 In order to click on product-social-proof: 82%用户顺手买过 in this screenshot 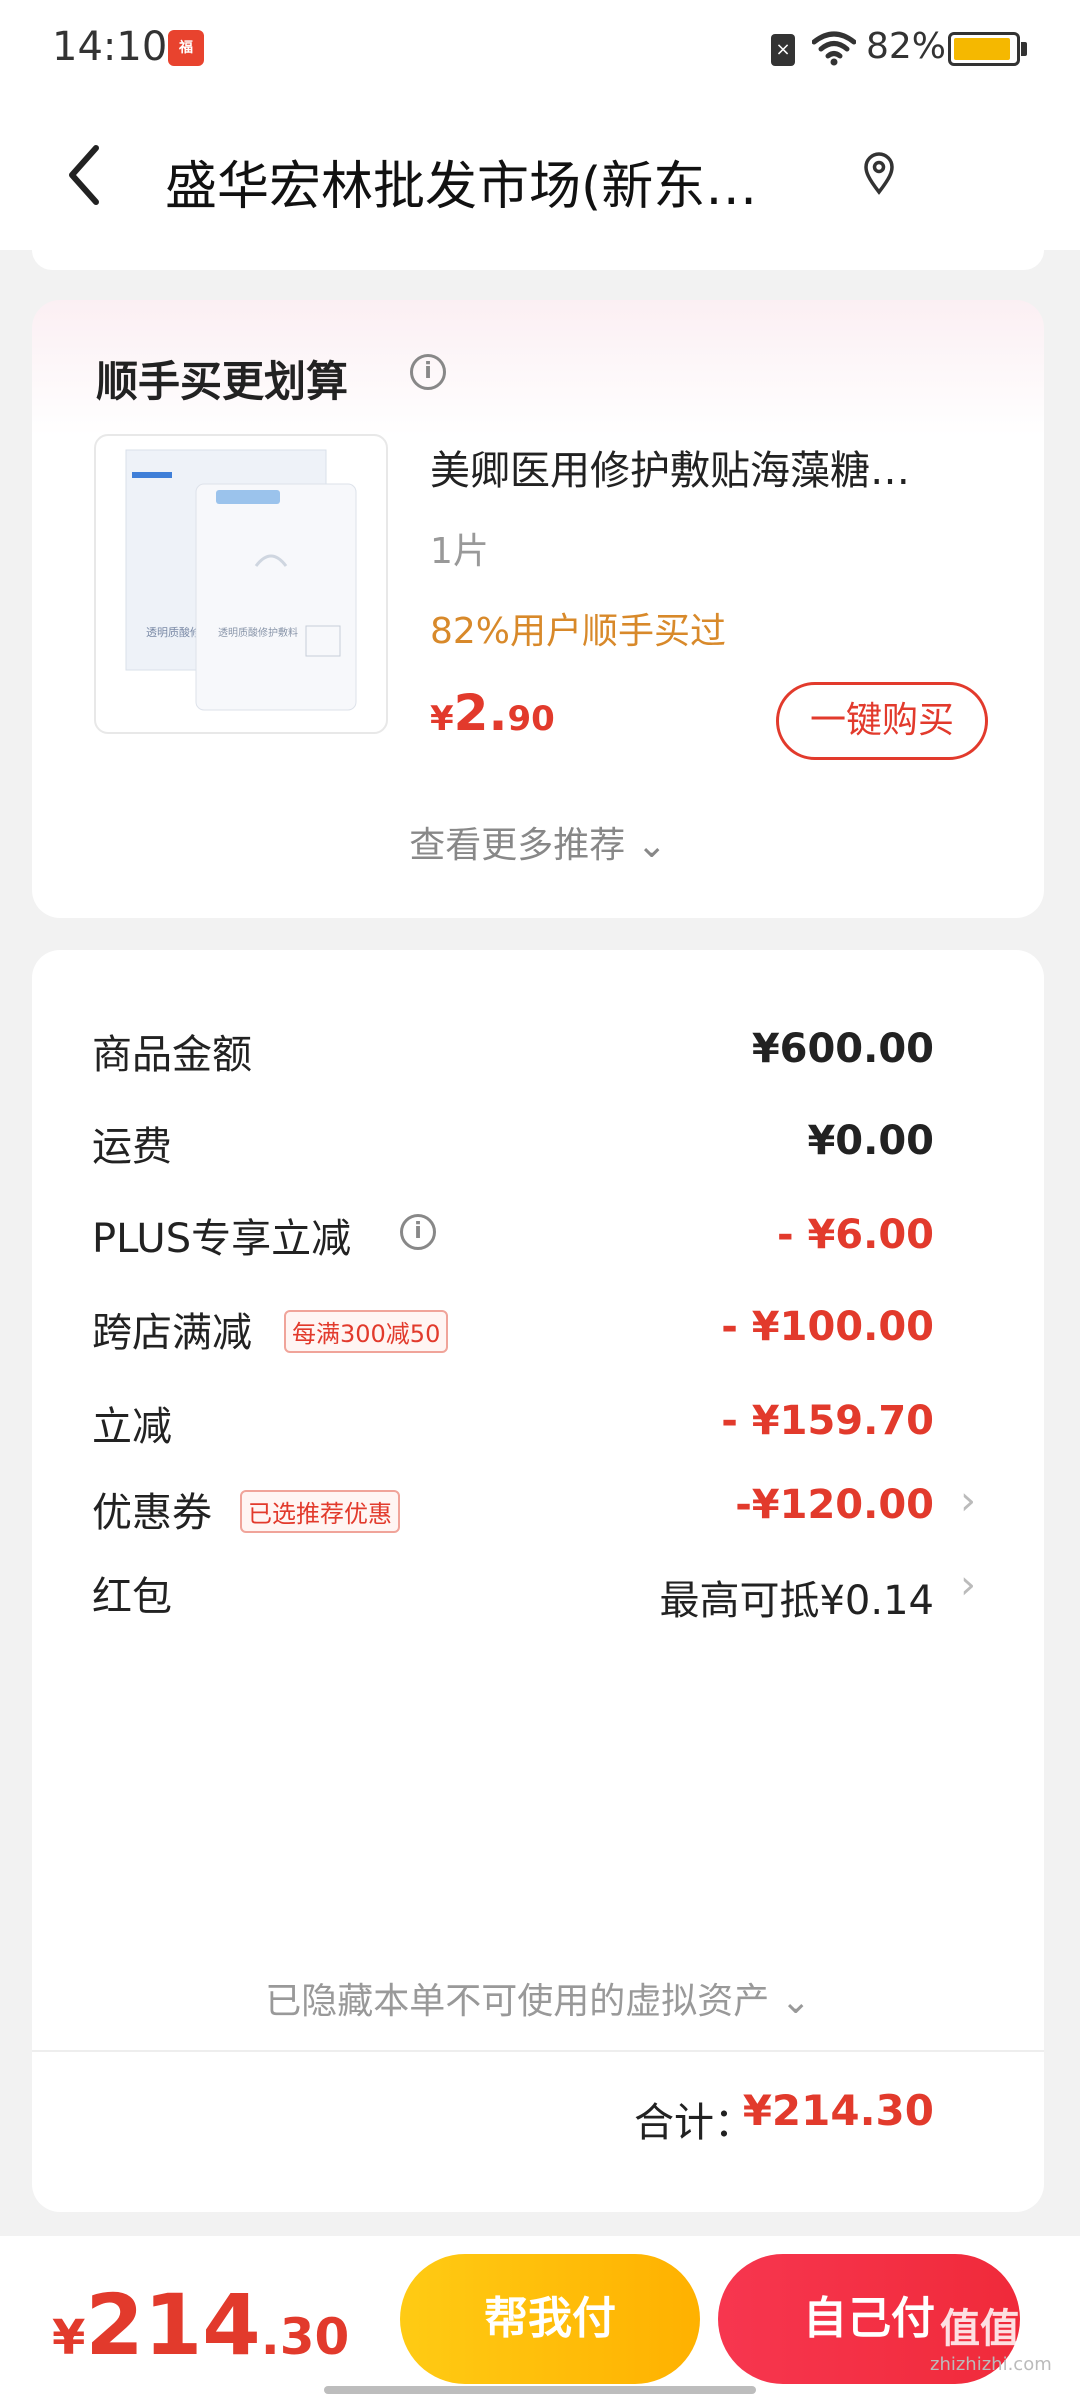, I will do `click(578, 631)`.